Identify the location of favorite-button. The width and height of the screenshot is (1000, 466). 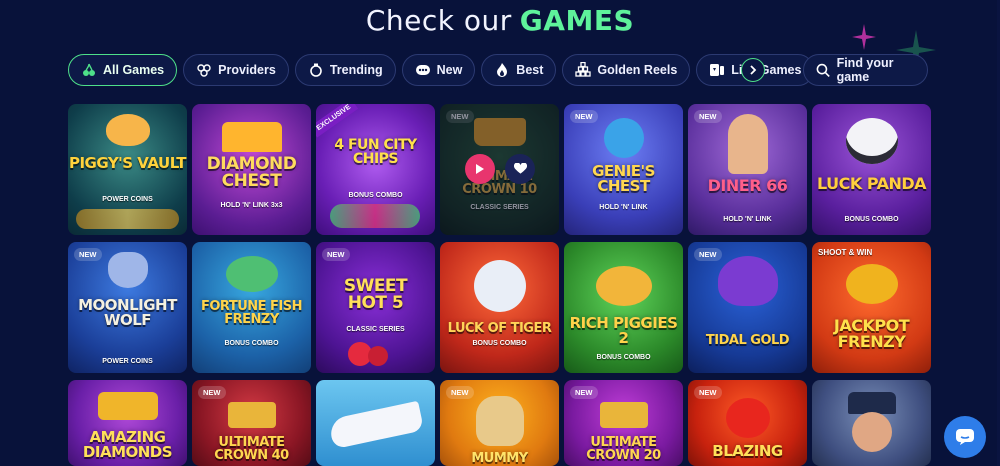
(520, 169).